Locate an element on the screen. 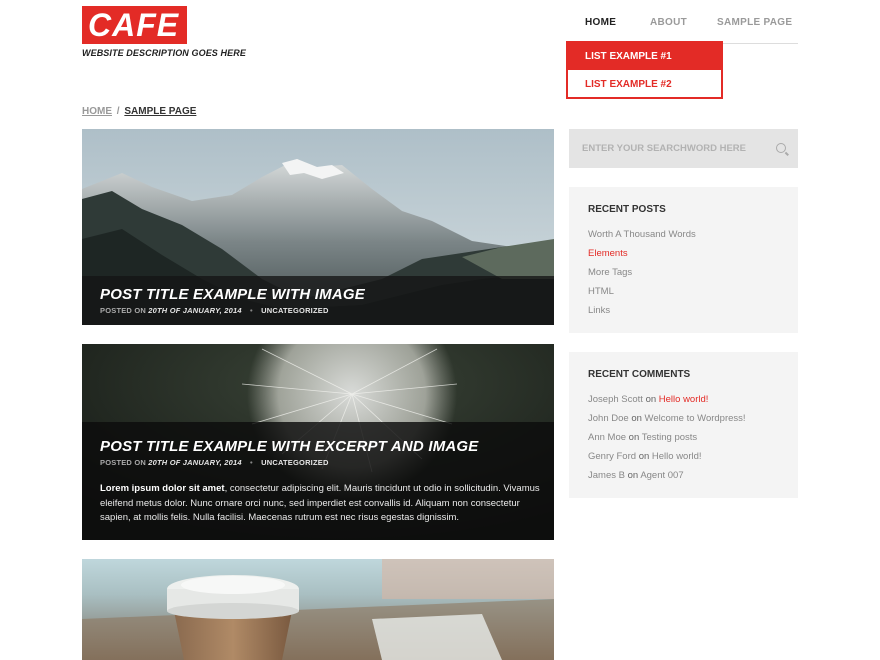 The width and height of the screenshot is (880, 660). list-item: Elements is located at coordinates (642, 257).